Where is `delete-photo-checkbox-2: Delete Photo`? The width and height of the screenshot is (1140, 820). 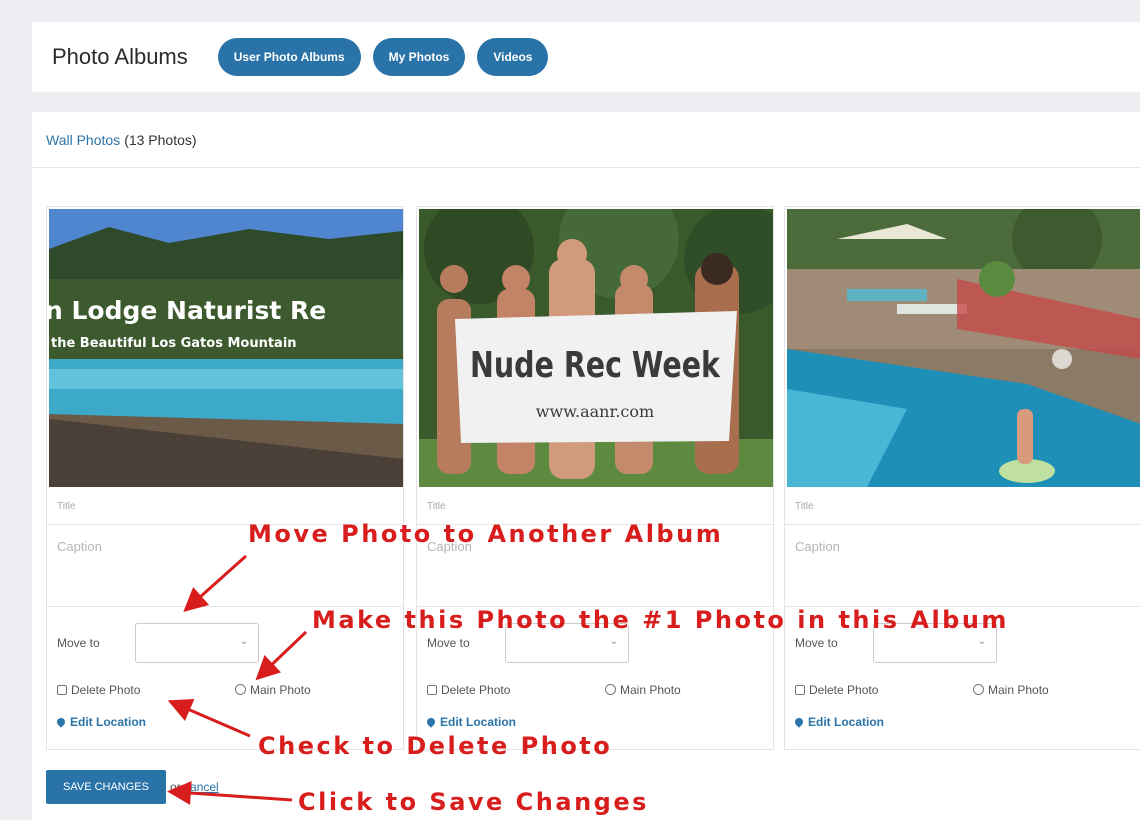
delete-photo-checkbox-2: Delete Photo is located at coordinates (468, 690).